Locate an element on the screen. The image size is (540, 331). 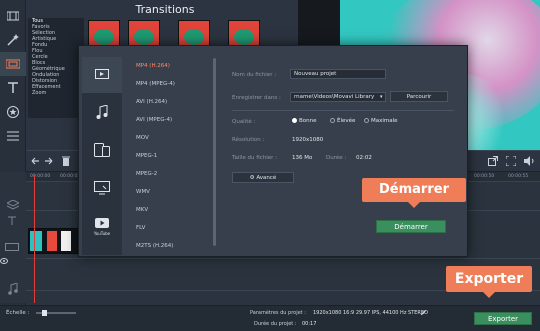
layers-icon is located at coordinates (13, 205).